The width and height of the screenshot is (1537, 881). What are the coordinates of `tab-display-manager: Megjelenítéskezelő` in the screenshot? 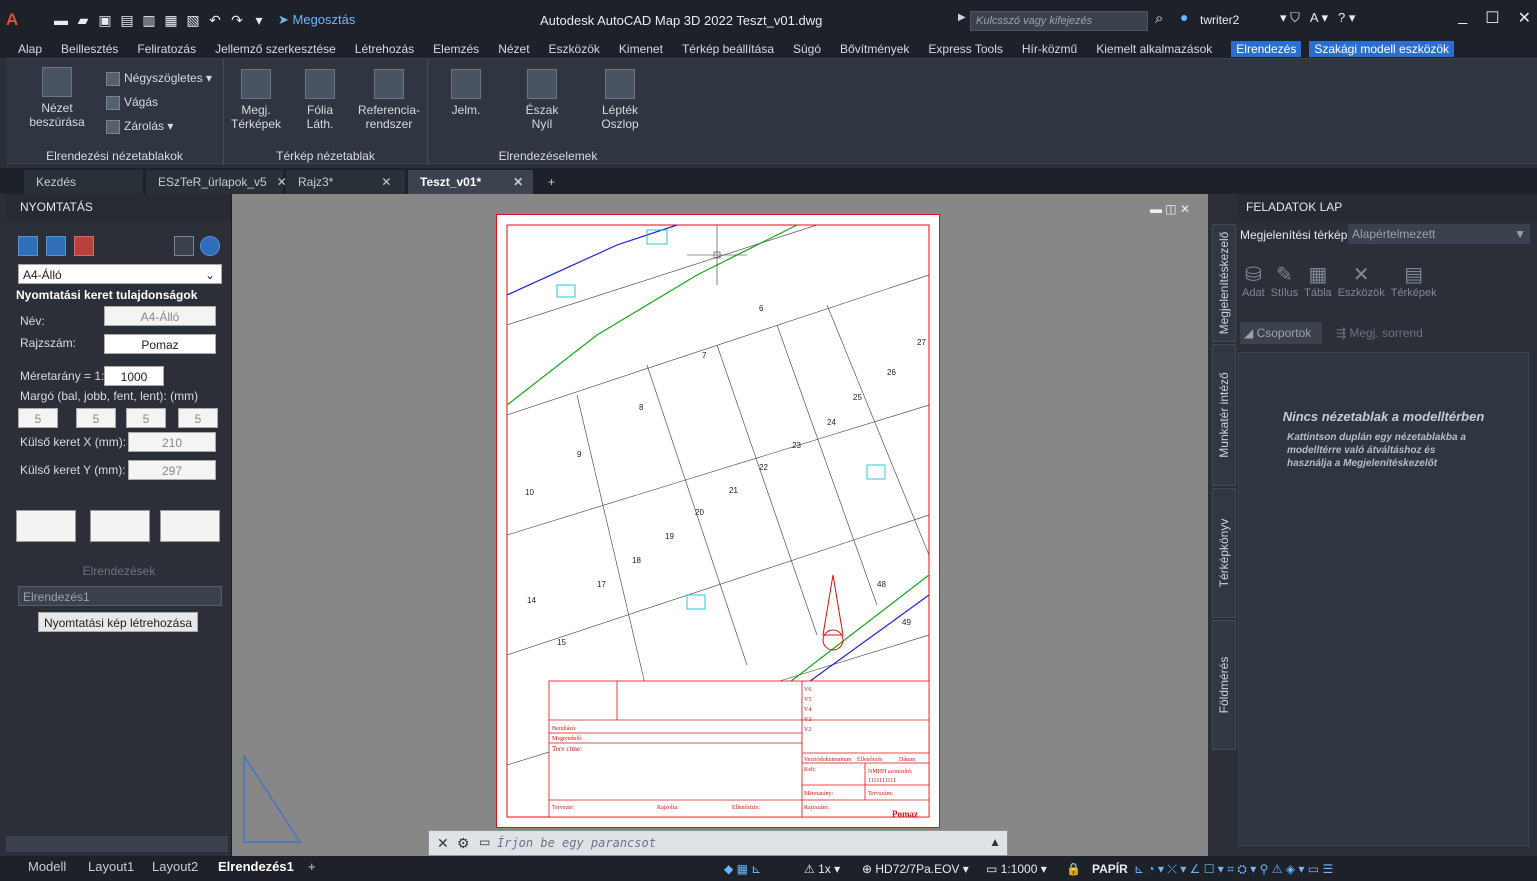 It's located at (1224, 283).